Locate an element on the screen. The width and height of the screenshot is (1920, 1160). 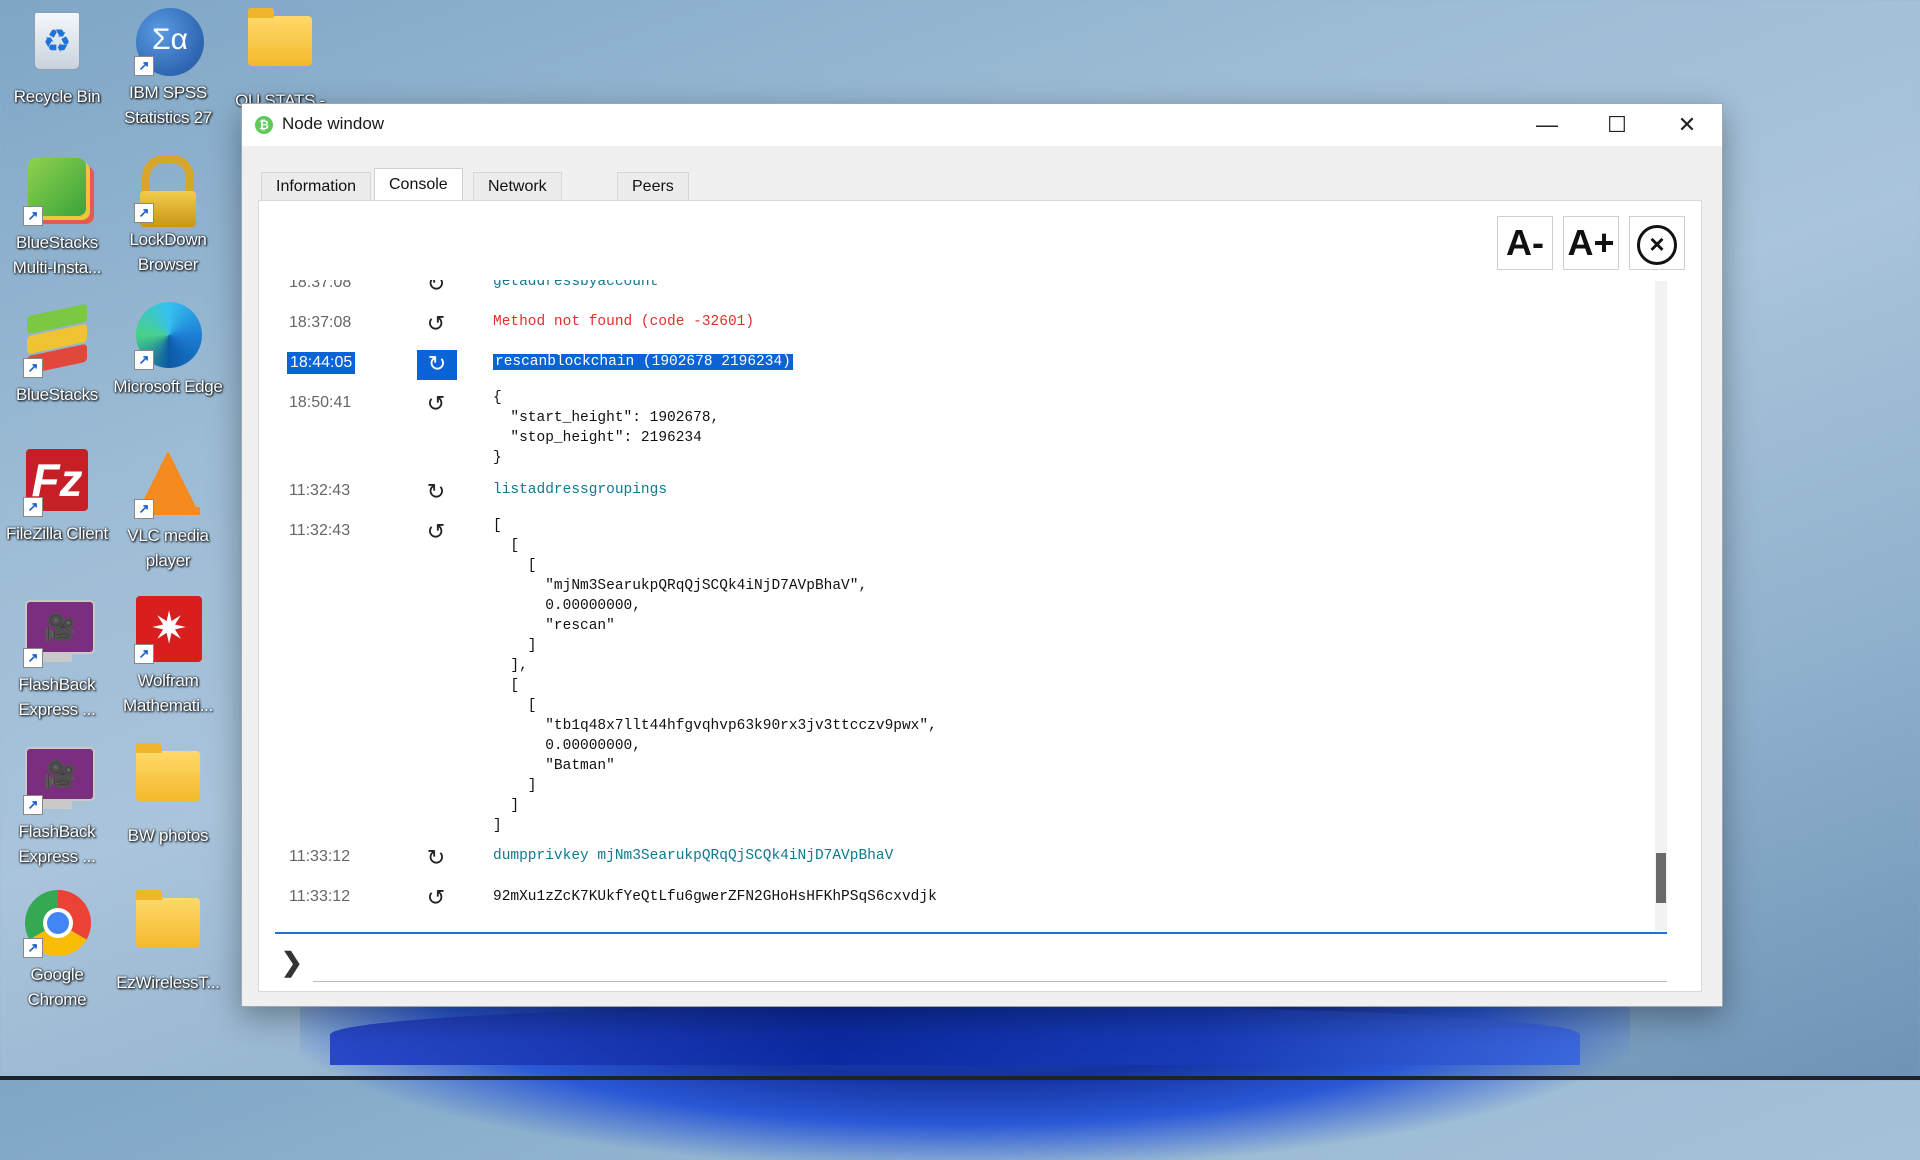
desktop-icon-label: IBM SPSS Statistics 27 is located at coordinates (168, 105).